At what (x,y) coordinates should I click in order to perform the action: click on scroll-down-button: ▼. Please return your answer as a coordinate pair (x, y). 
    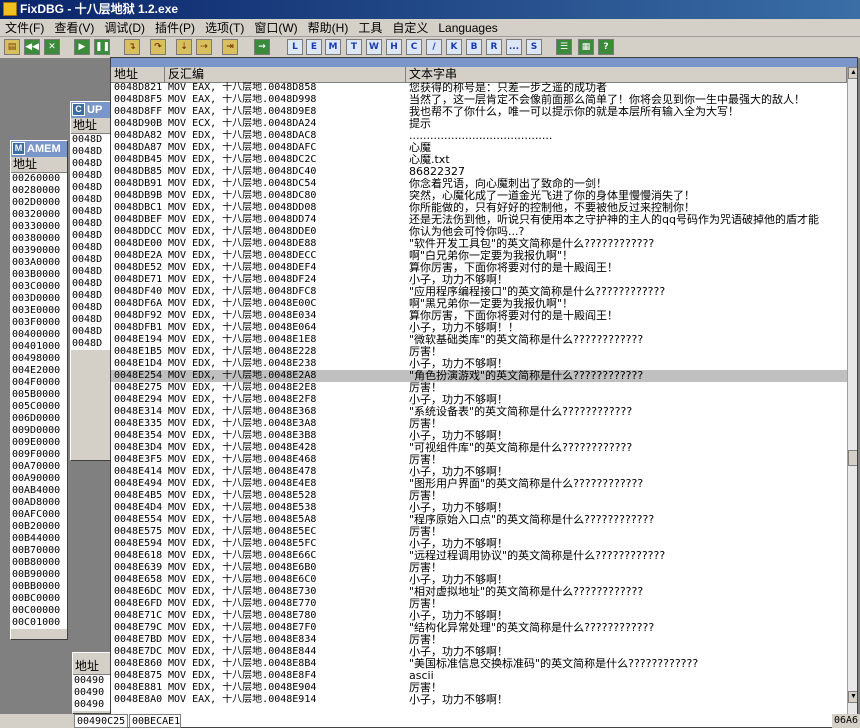
    Looking at the image, I should click on (852, 697).